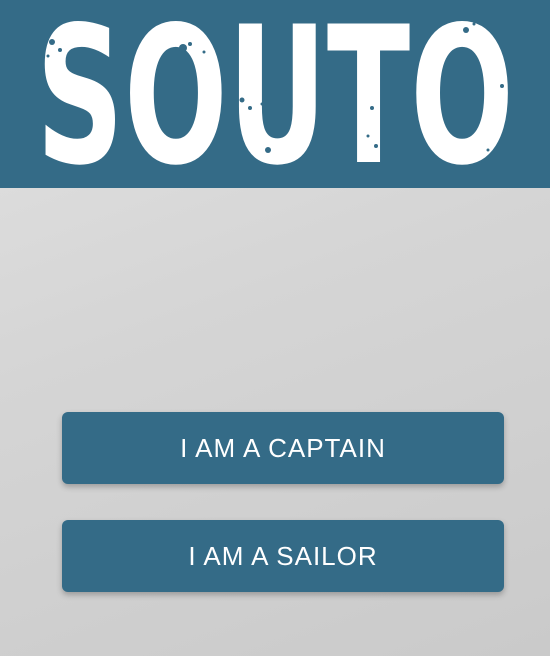  What do you see at coordinates (283, 556) in the screenshot?
I see `sailor-button: I AM A SAILOR` at bounding box center [283, 556].